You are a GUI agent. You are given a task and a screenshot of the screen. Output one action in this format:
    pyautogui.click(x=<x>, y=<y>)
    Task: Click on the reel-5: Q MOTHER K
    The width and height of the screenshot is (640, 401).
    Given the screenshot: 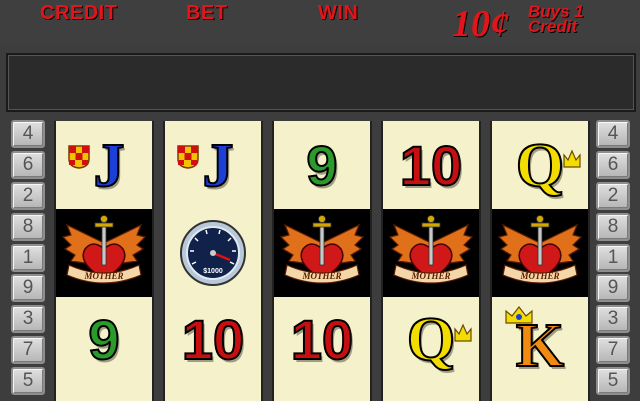 What is the action you would take?
    pyautogui.click(x=540, y=261)
    